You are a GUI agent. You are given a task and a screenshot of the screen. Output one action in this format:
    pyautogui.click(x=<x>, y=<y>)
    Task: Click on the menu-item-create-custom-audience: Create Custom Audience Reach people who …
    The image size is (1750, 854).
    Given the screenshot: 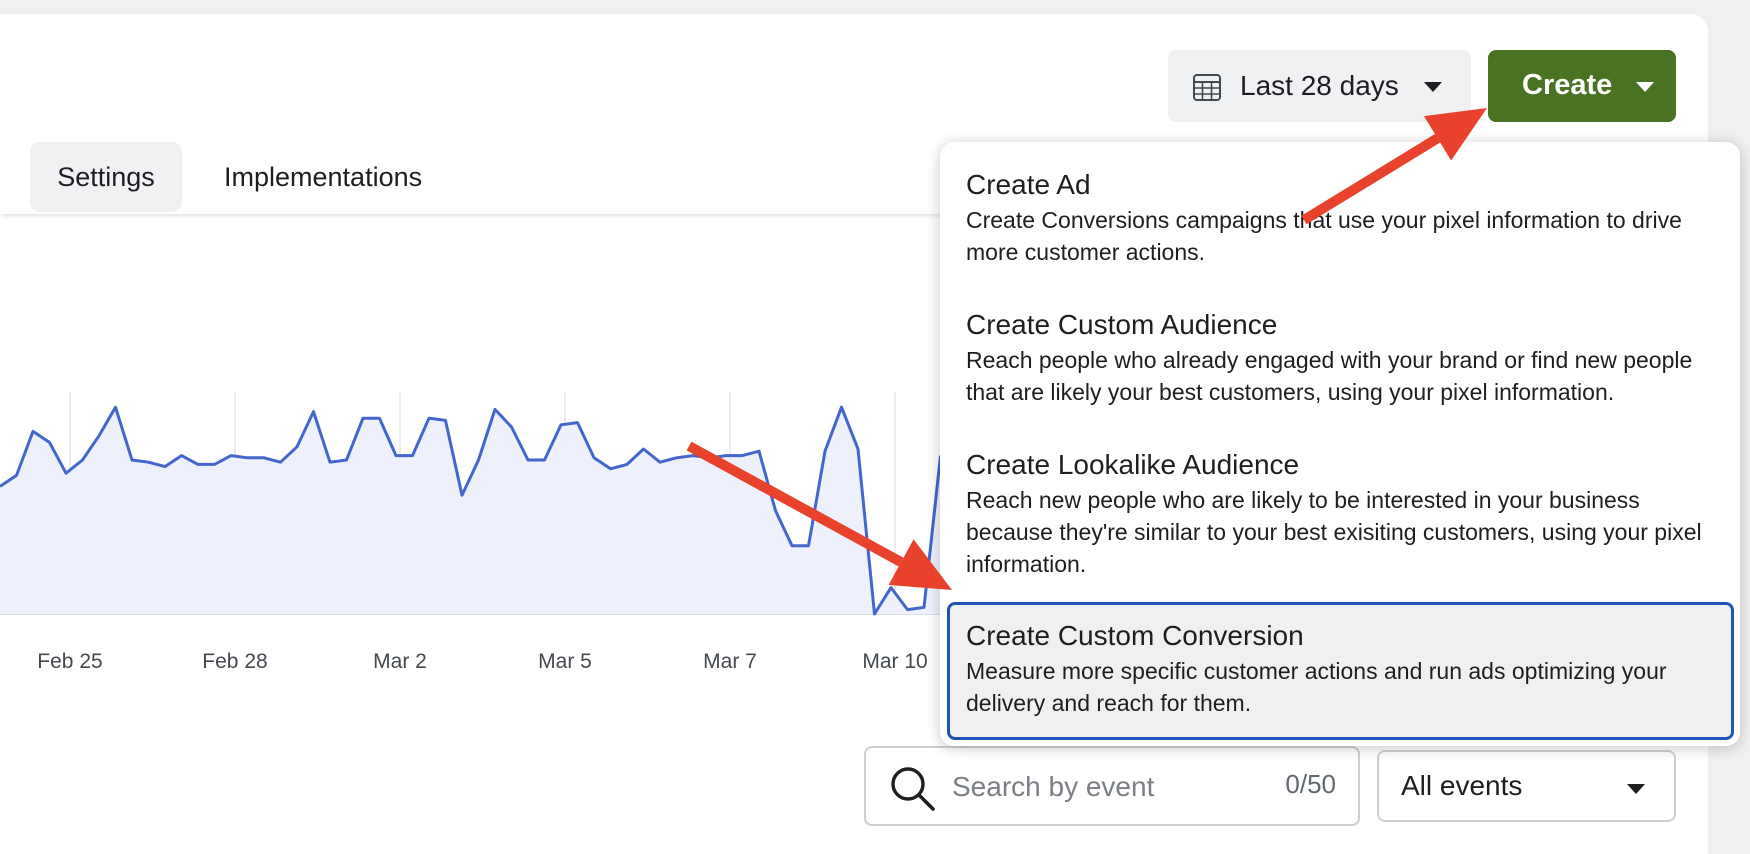 What is the action you would take?
    pyautogui.click(x=1337, y=358)
    